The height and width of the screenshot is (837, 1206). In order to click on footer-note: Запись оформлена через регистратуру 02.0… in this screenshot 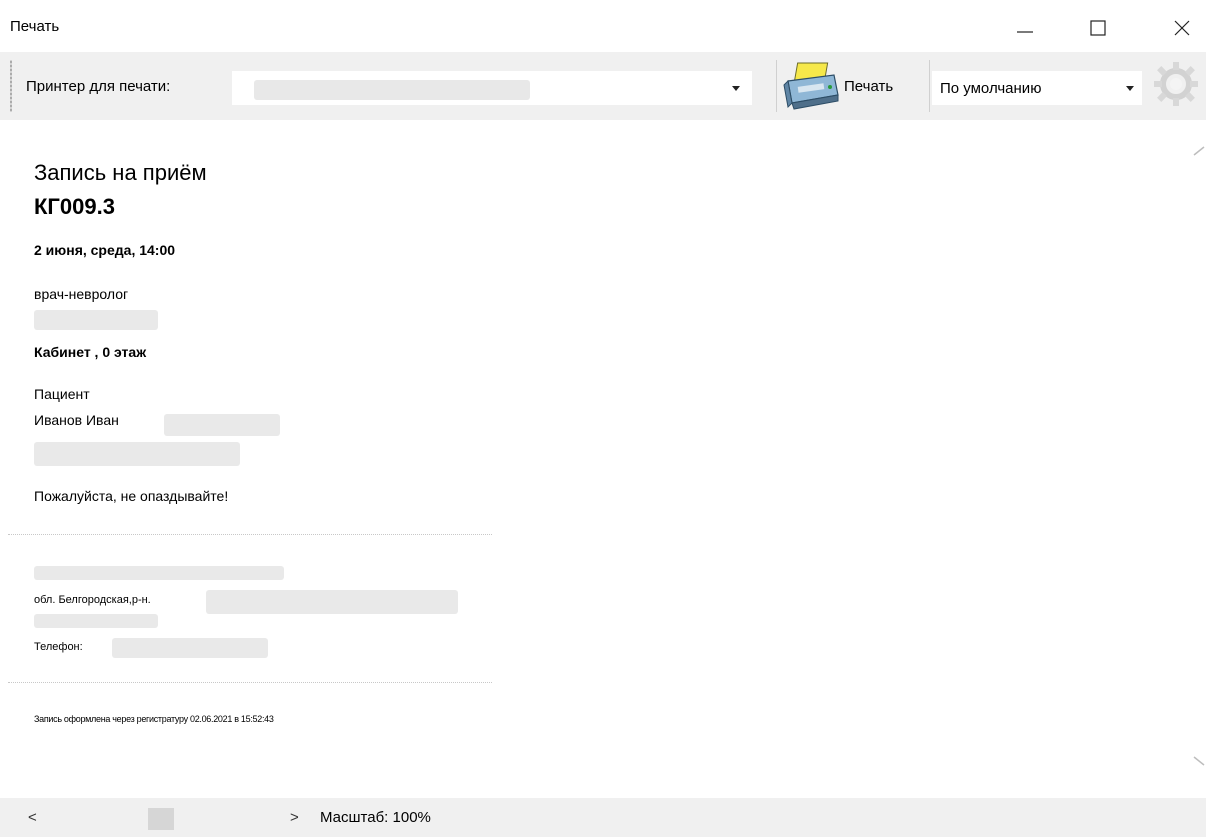, I will do `click(154, 719)`.